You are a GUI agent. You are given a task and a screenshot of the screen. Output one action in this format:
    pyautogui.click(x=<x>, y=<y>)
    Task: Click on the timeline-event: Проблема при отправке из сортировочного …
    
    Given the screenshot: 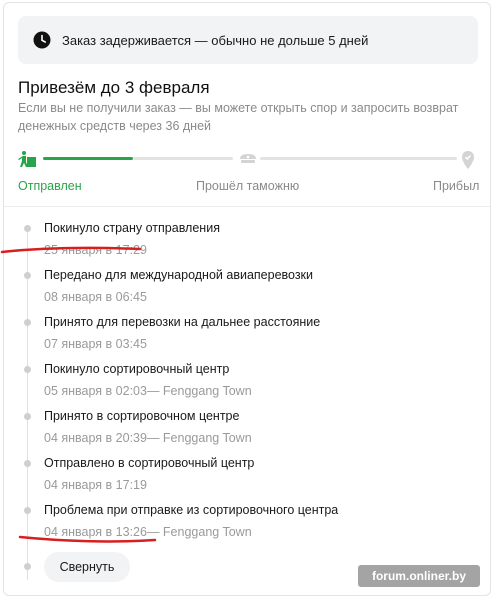 What is the action you would take?
    pyautogui.click(x=247, y=515)
    